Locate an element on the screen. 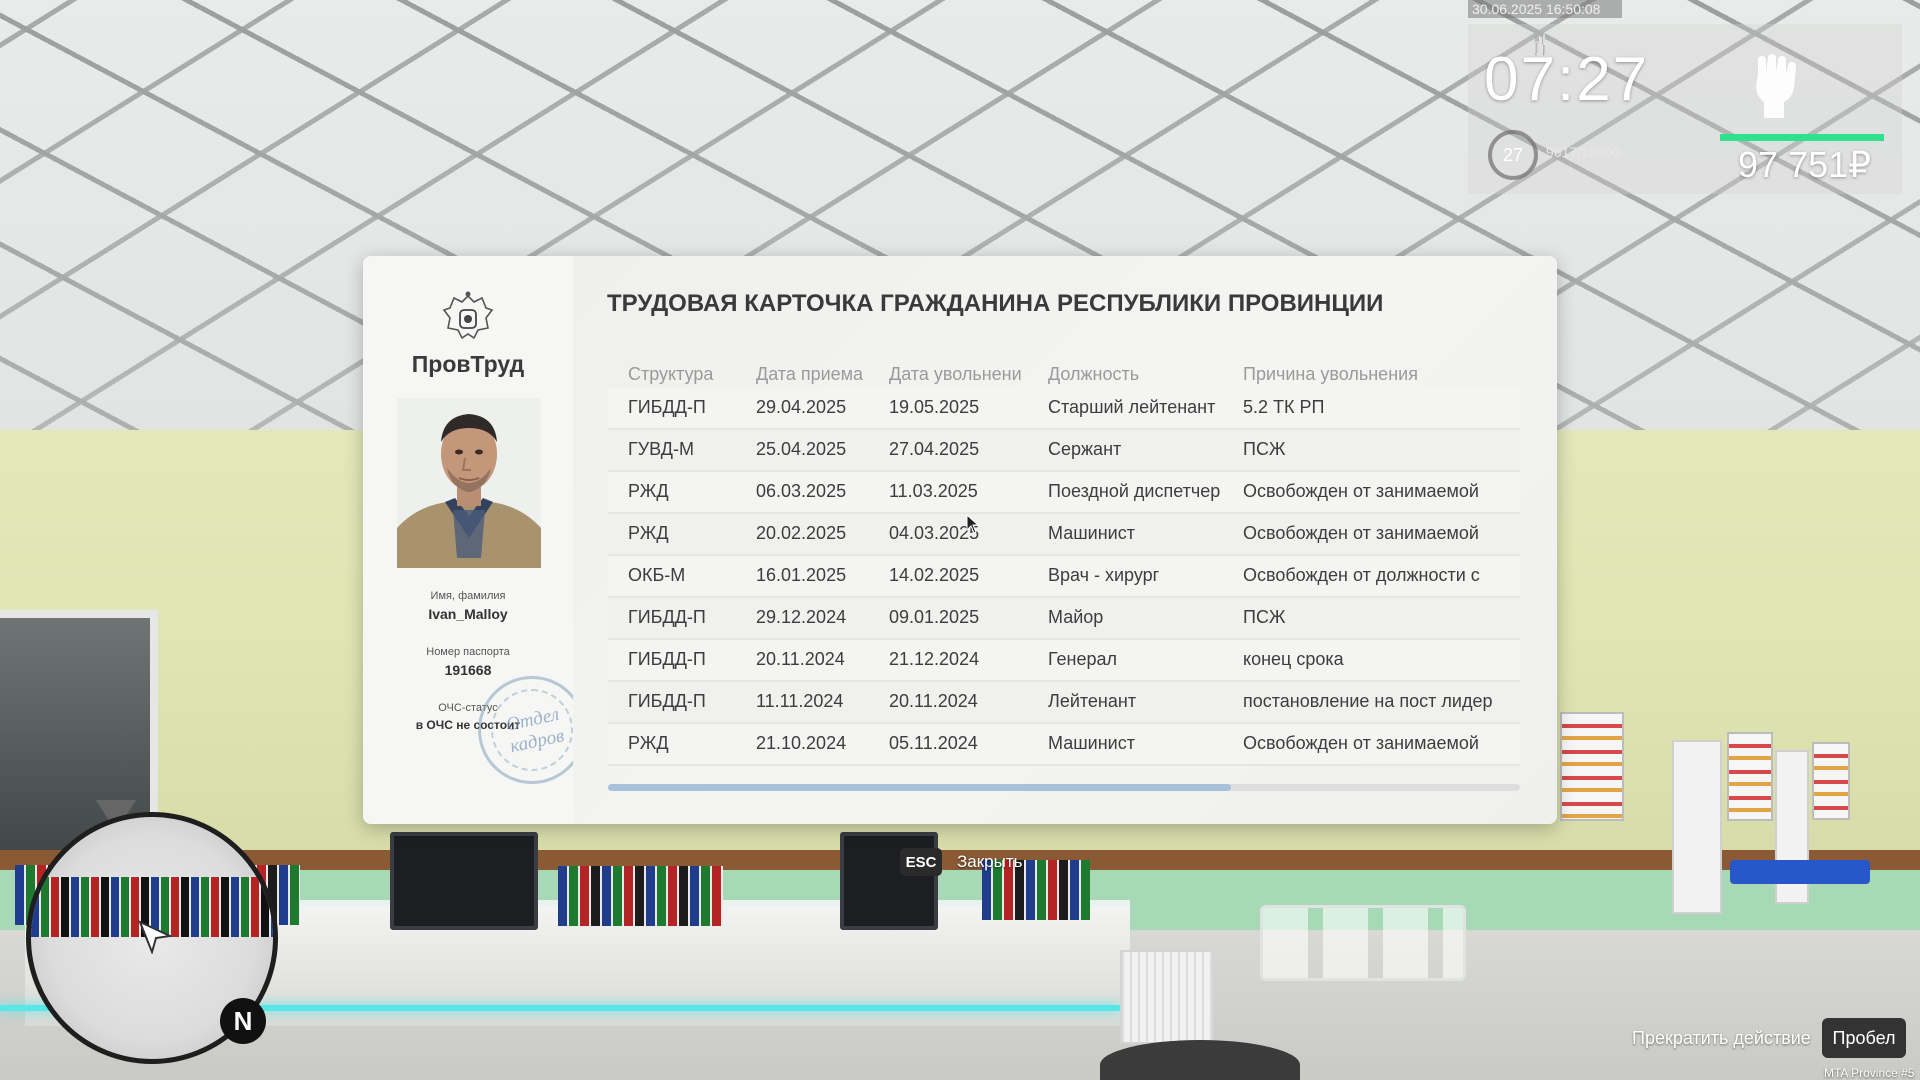 This screenshot has height=1080, width=1920. mouse-cursor-icon is located at coordinates (973, 524).